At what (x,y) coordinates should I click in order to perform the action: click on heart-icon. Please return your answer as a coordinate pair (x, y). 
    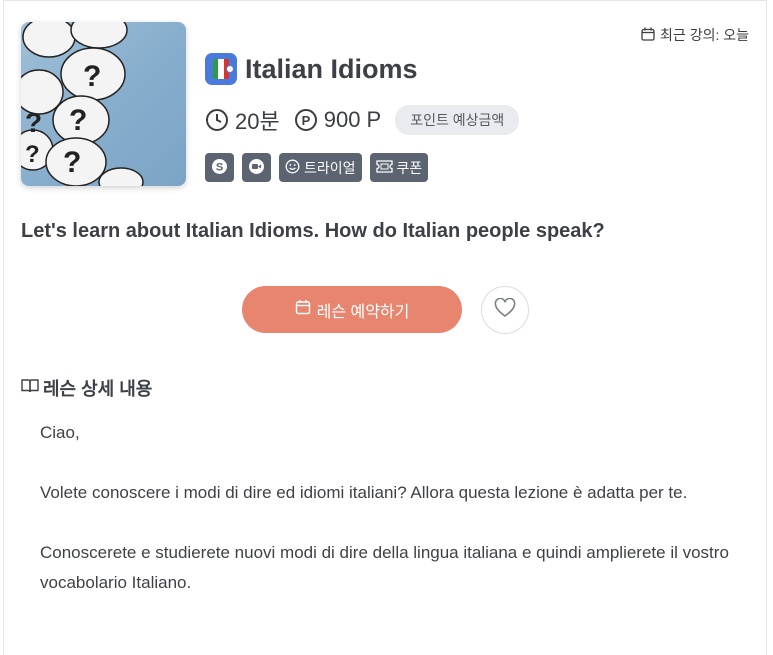
    Looking at the image, I should click on (505, 310).